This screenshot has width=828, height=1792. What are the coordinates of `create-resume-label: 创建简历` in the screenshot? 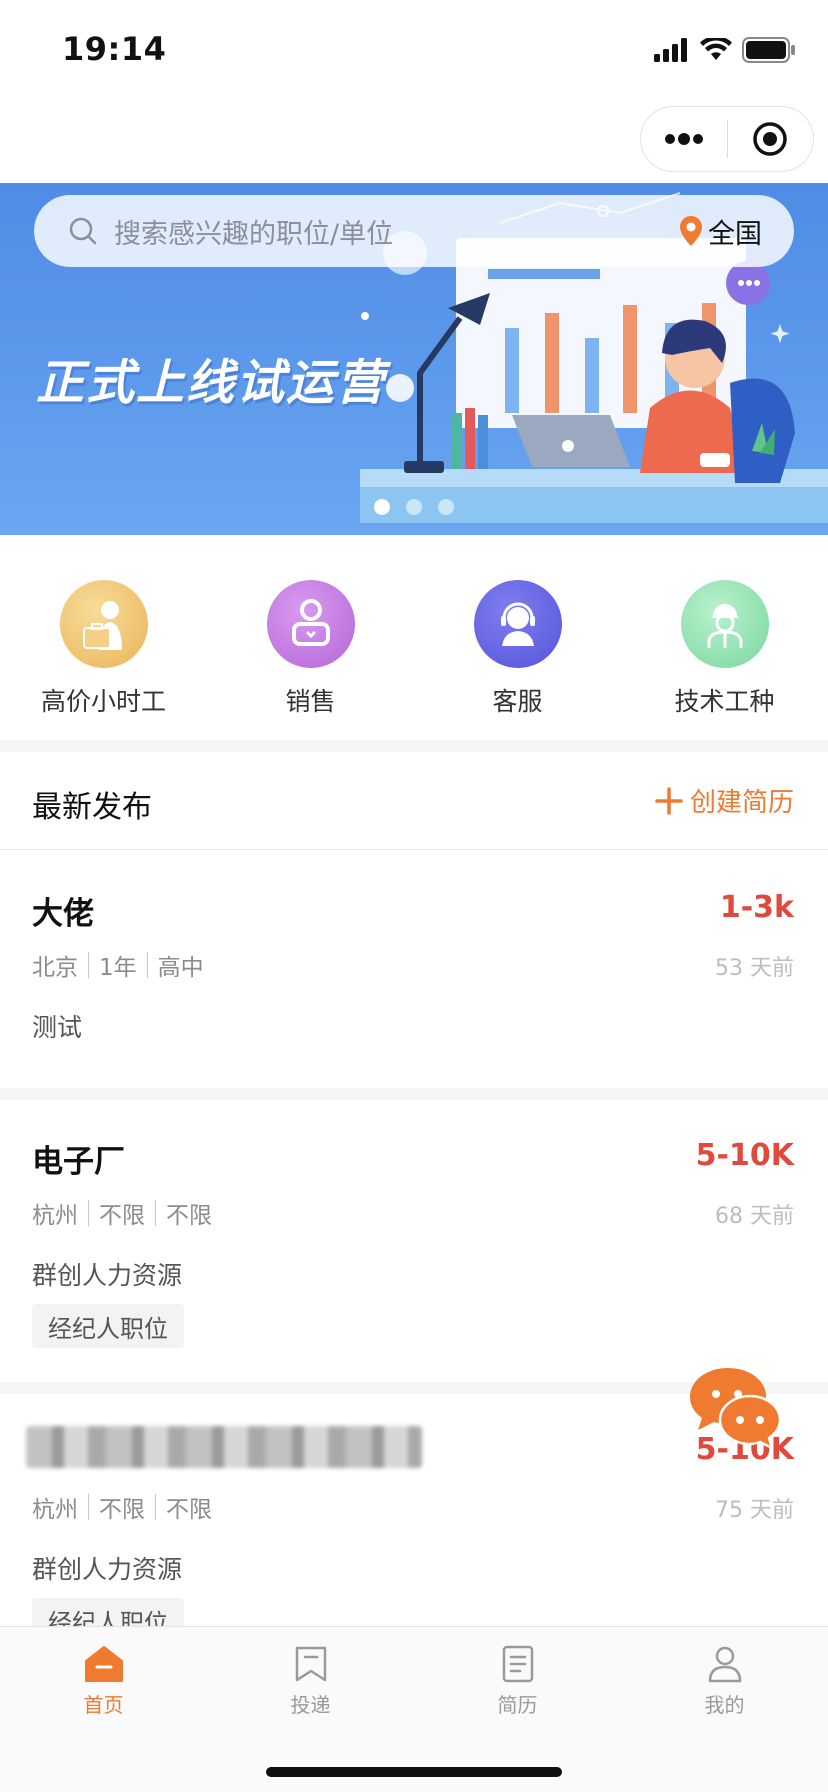 It's located at (741, 803).